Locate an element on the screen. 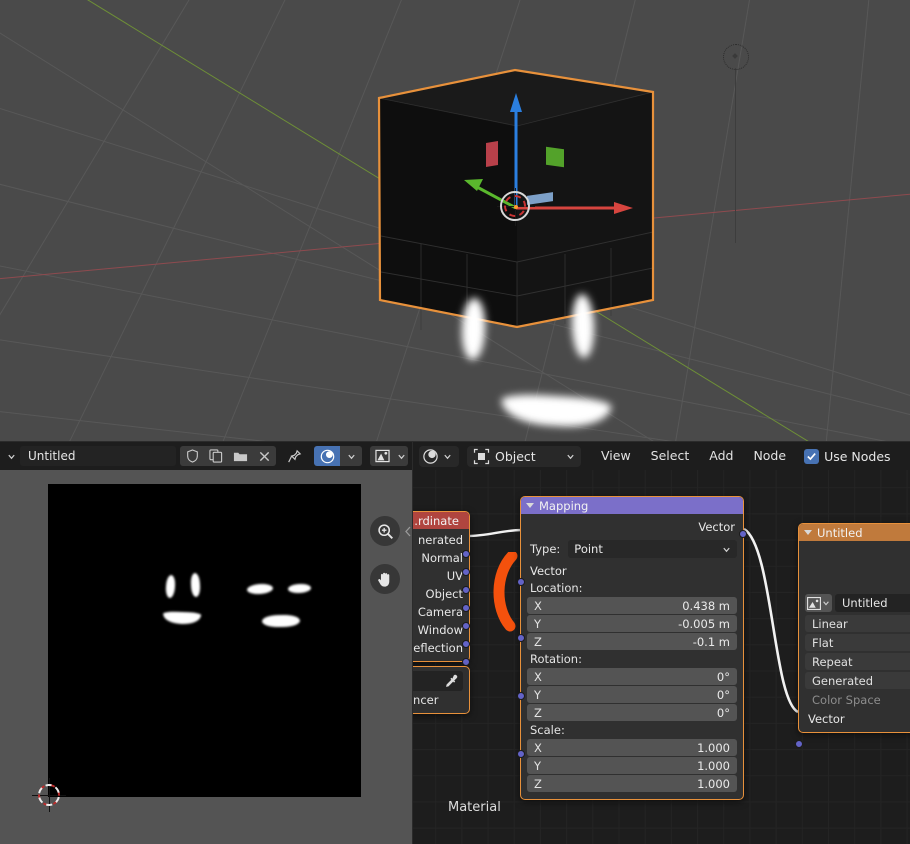 This screenshot has width=910, height=844. node-texture-coordinate-secondary: ancer is located at coordinates (441, 690).